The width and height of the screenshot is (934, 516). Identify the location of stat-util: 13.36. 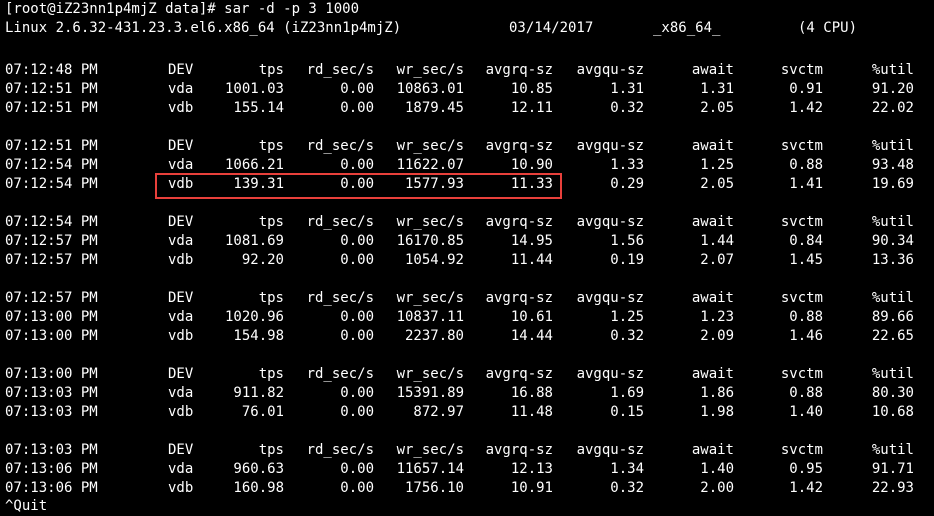
(892, 260).